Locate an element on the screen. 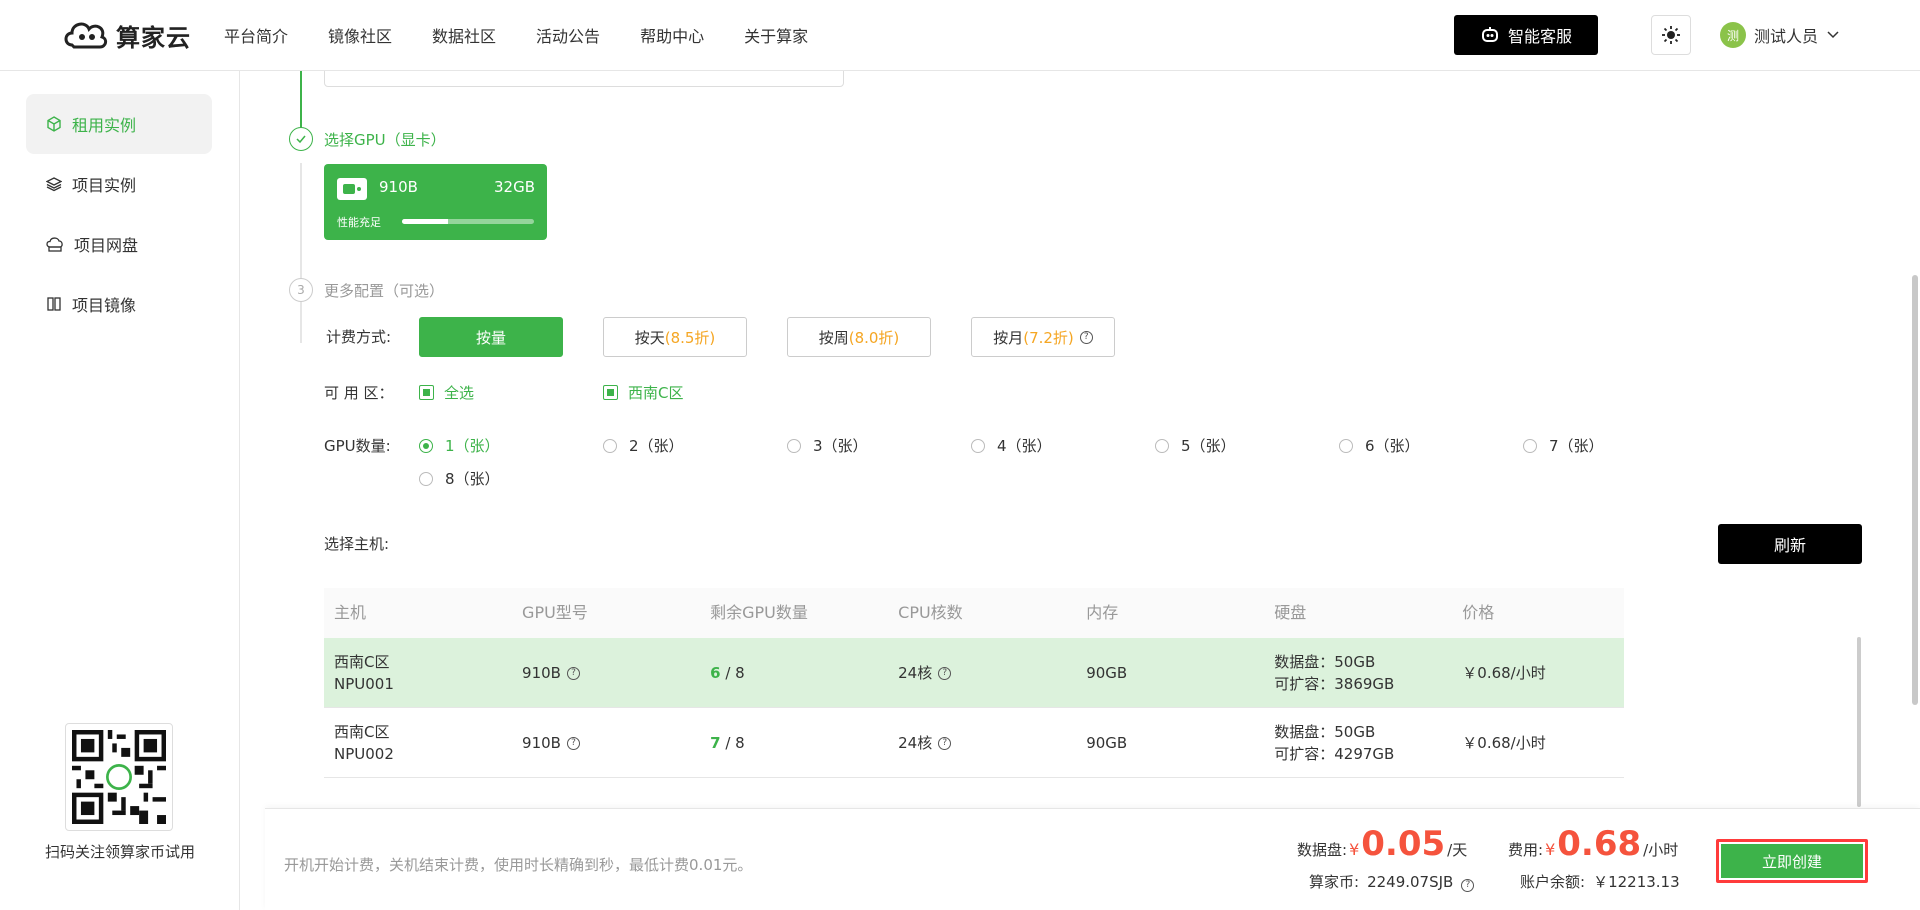 The image size is (1920, 910). sidebar-item-instances: 项目实例 is located at coordinates (119, 184).